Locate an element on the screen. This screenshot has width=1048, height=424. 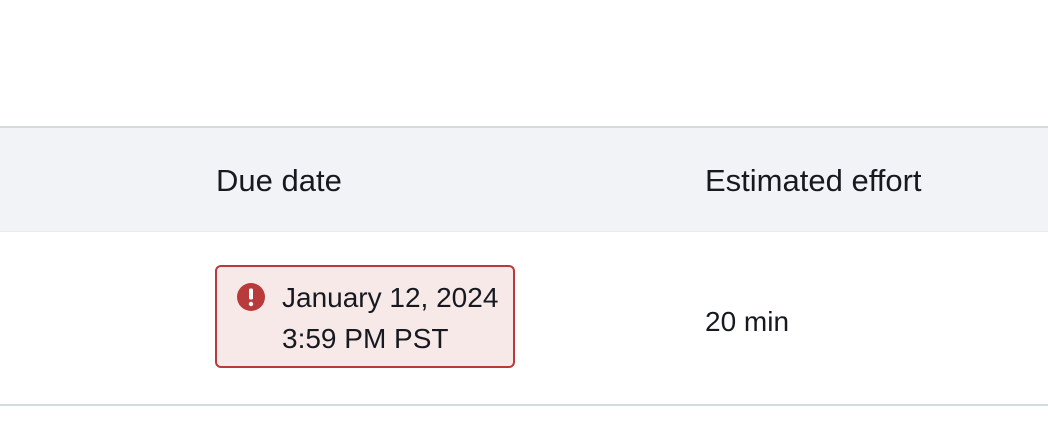
due-date-text: January 12, 2024 3:59 PM PST is located at coordinates (390, 318).